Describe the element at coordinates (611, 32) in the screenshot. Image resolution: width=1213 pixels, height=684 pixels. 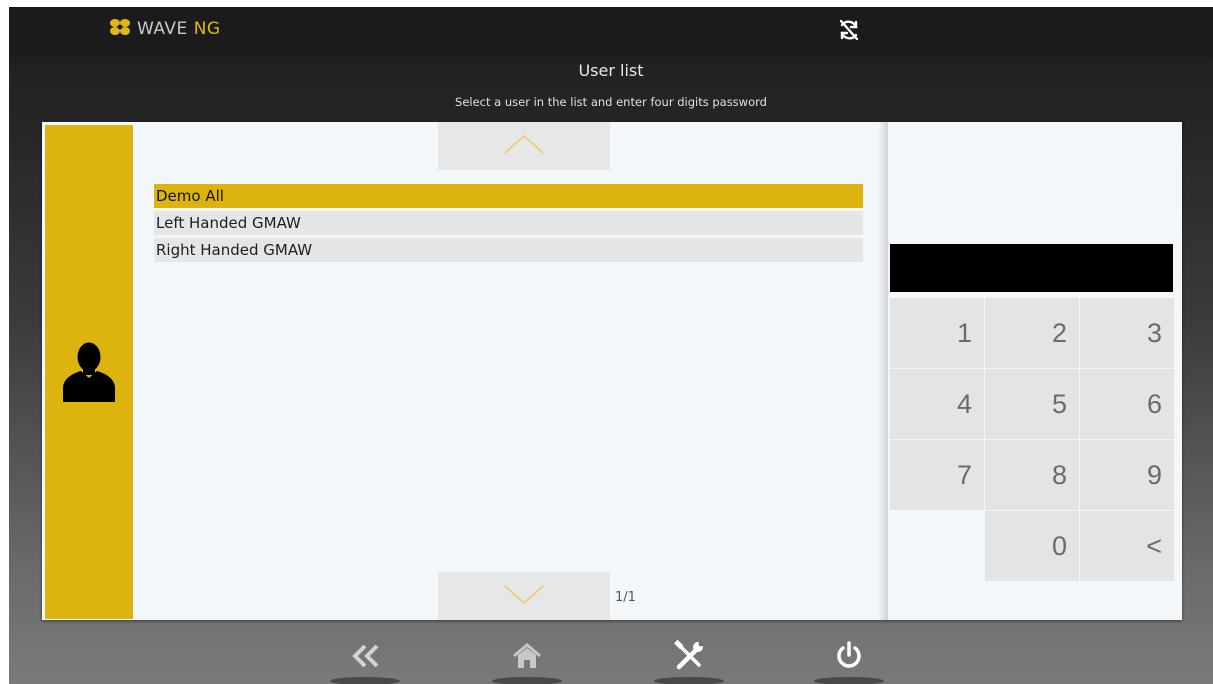
I see `top-bar: WAVE NG` at that location.